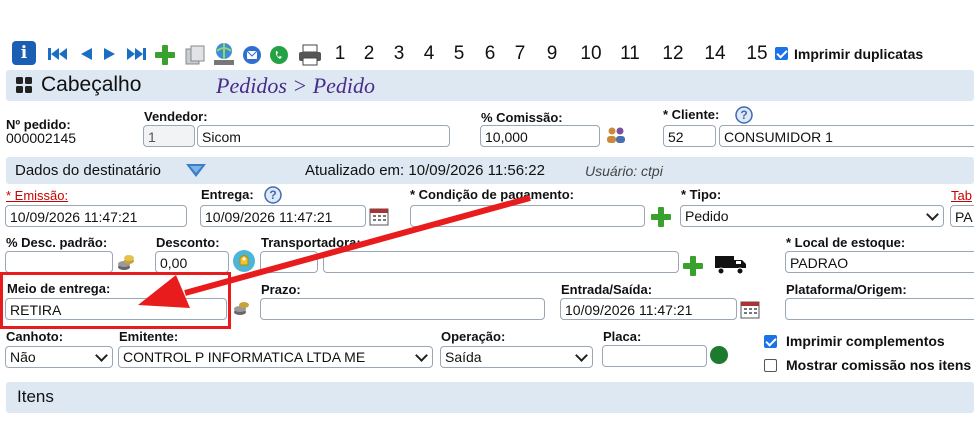  What do you see at coordinates (23, 357) in the screenshot?
I see `stub-select-value: Não` at bounding box center [23, 357].